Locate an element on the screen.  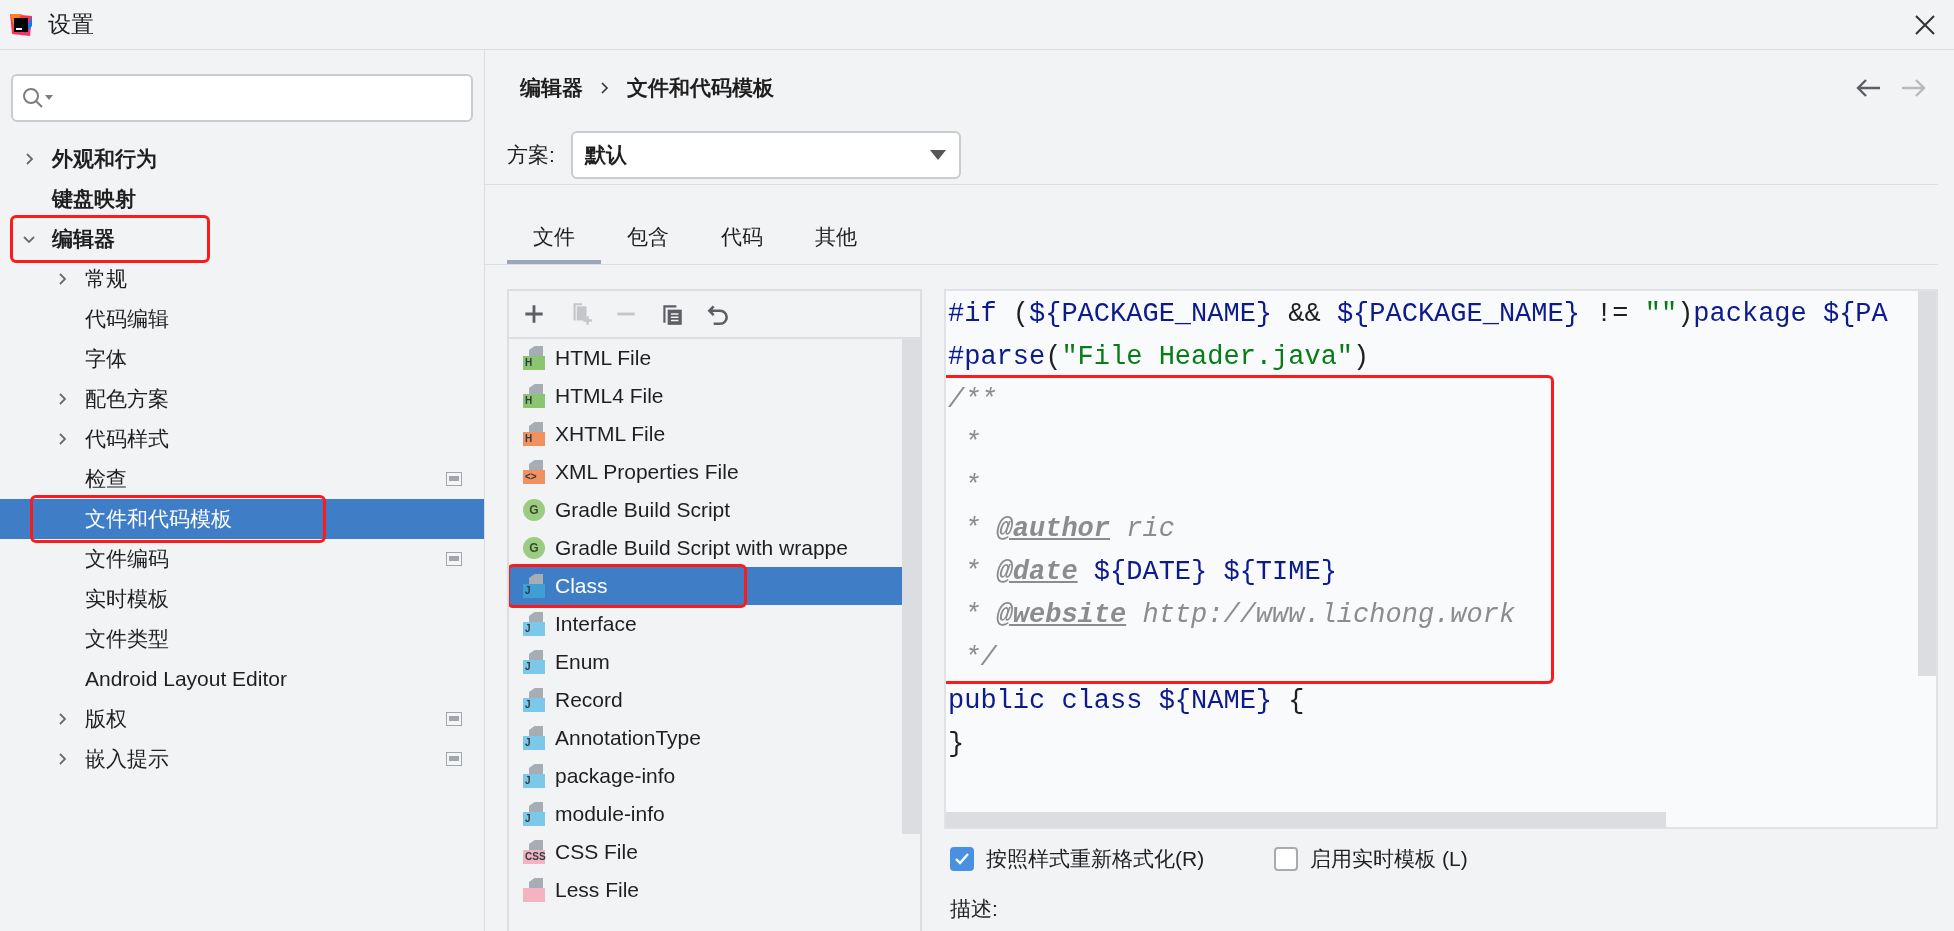
scrollbar is located at coordinates (911, 586).